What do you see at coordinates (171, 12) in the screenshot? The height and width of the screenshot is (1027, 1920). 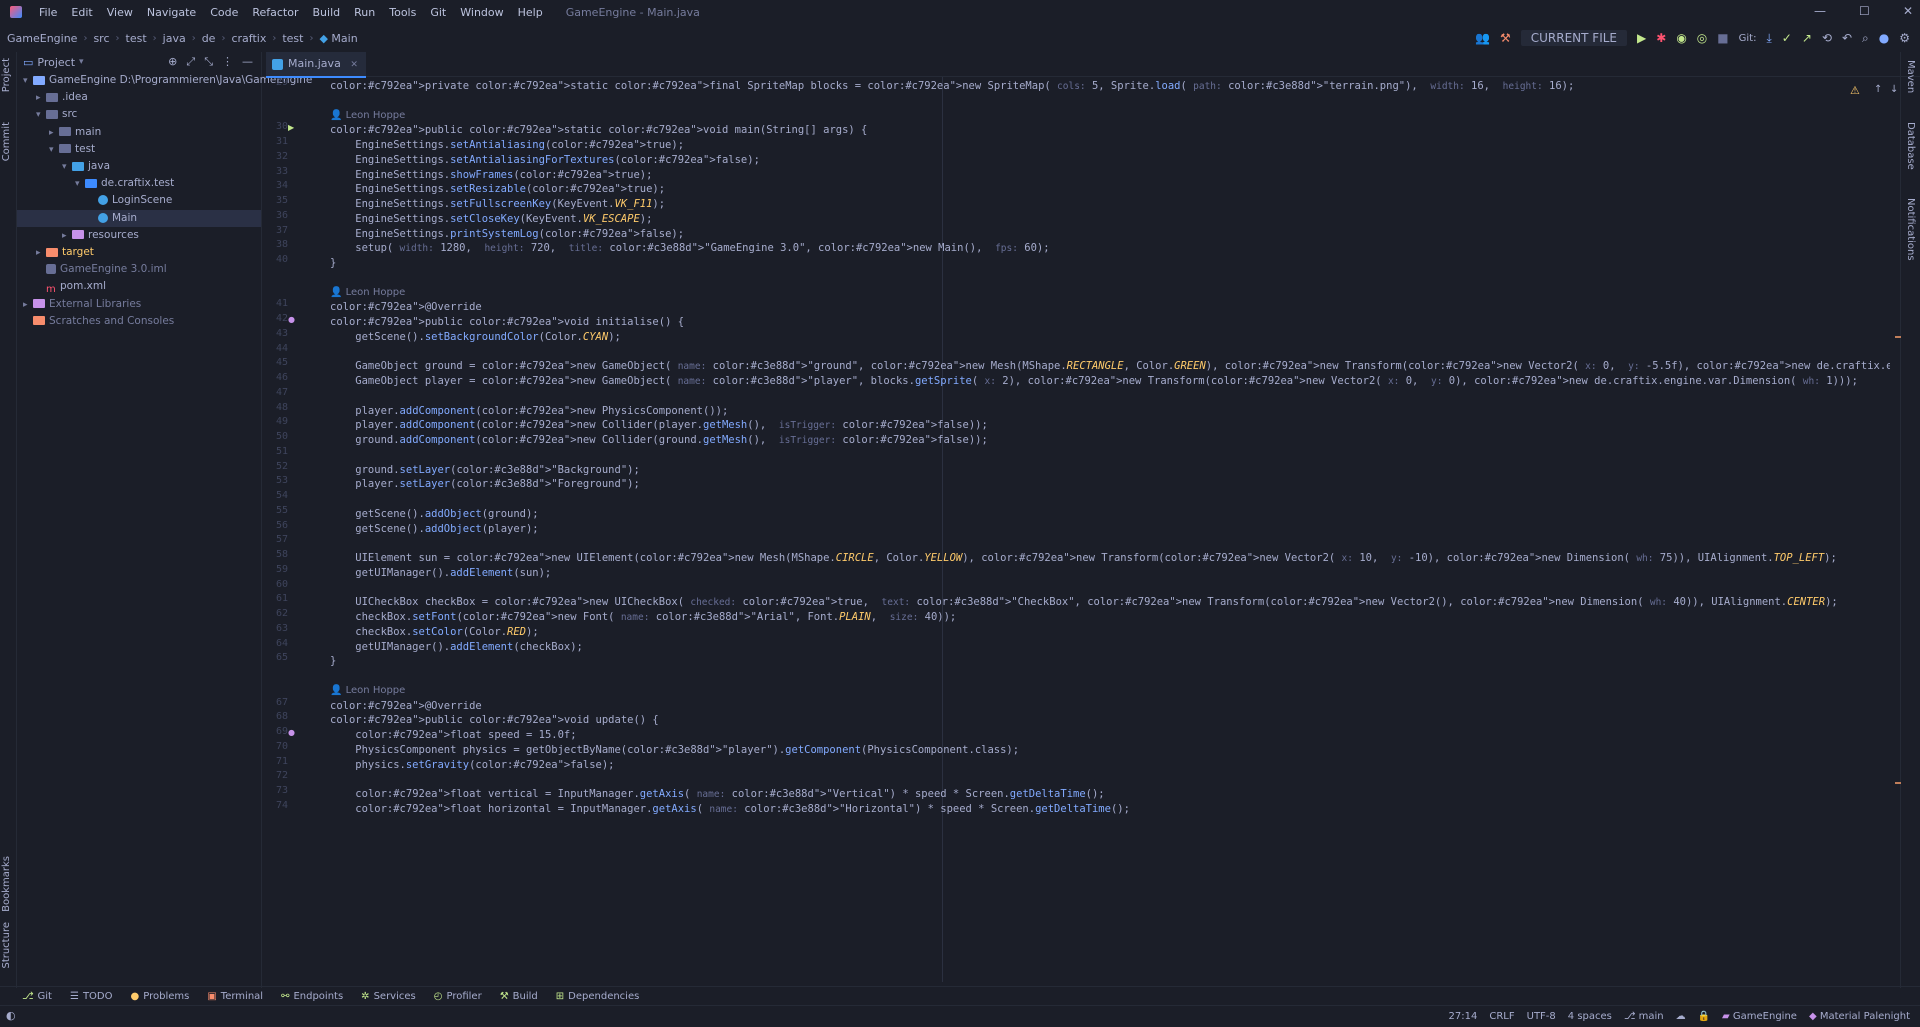 I see `menu-navigate: Navigate` at bounding box center [171, 12].